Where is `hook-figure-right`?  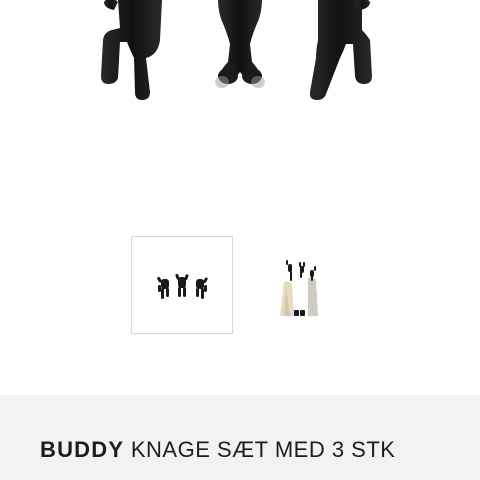 hook-figure-right is located at coordinates (340, 50).